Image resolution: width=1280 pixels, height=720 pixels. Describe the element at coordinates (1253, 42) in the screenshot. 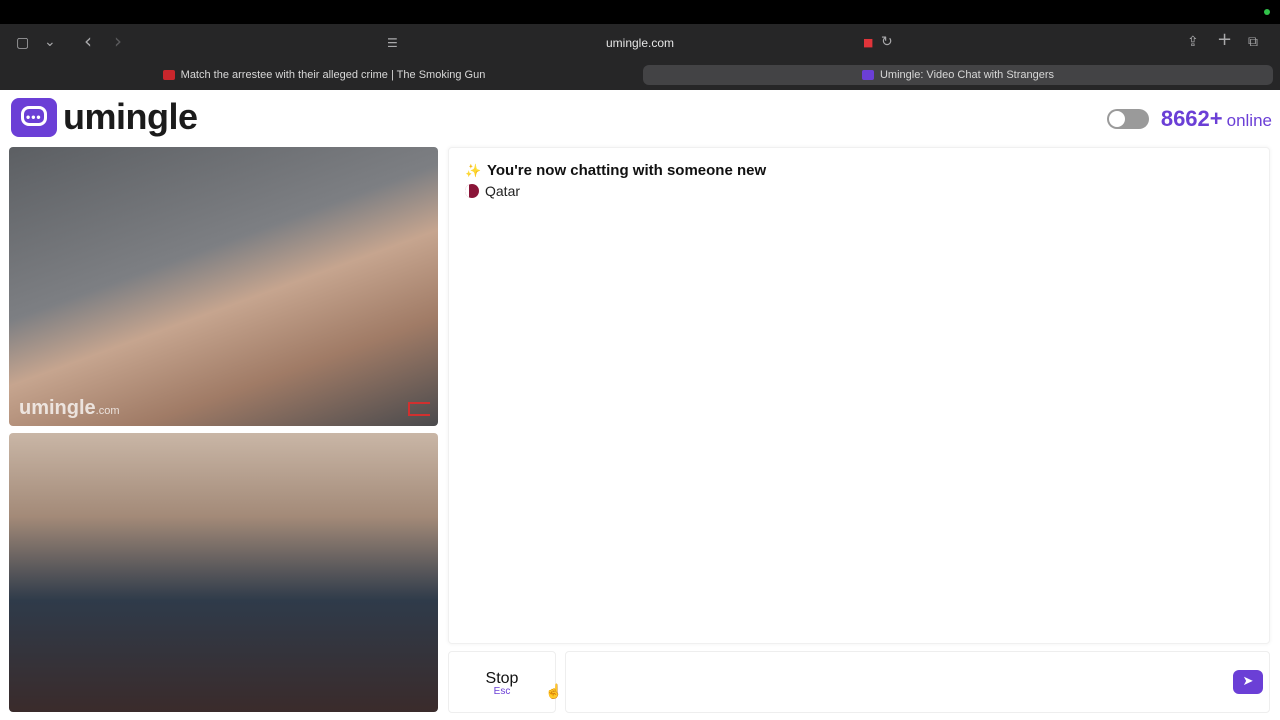

I see `tabs-overview-icon: ⧉` at that location.